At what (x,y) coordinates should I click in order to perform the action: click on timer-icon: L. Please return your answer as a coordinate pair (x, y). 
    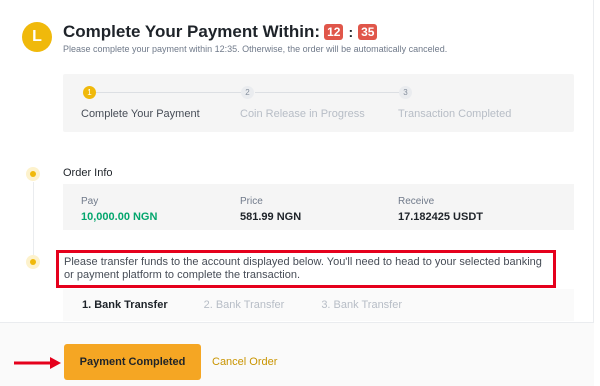
    Looking at the image, I should click on (37, 37).